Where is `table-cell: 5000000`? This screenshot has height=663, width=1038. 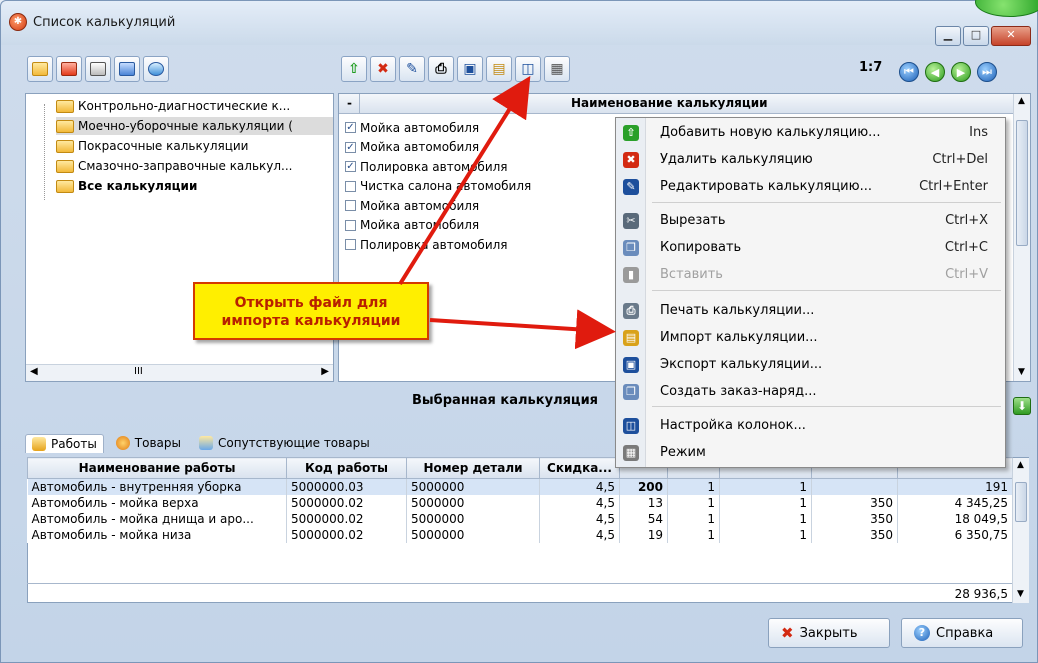
table-cell: 5000000 is located at coordinates (473, 518).